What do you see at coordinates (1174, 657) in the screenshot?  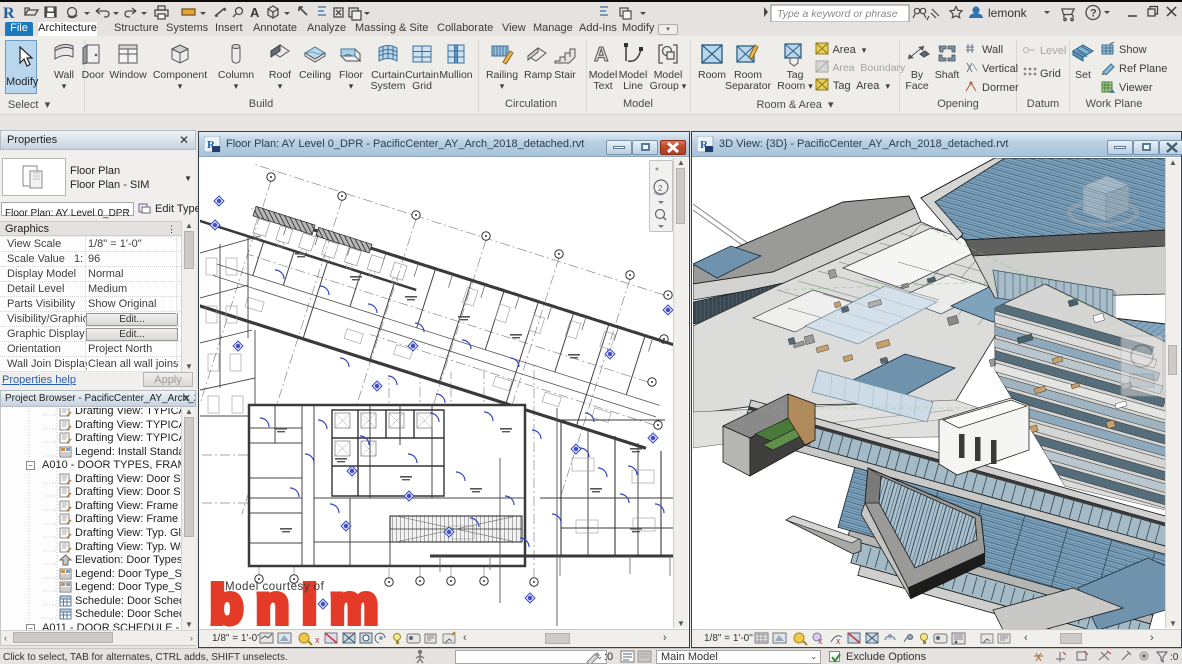 I see `svg-text: :0` at bounding box center [1174, 657].